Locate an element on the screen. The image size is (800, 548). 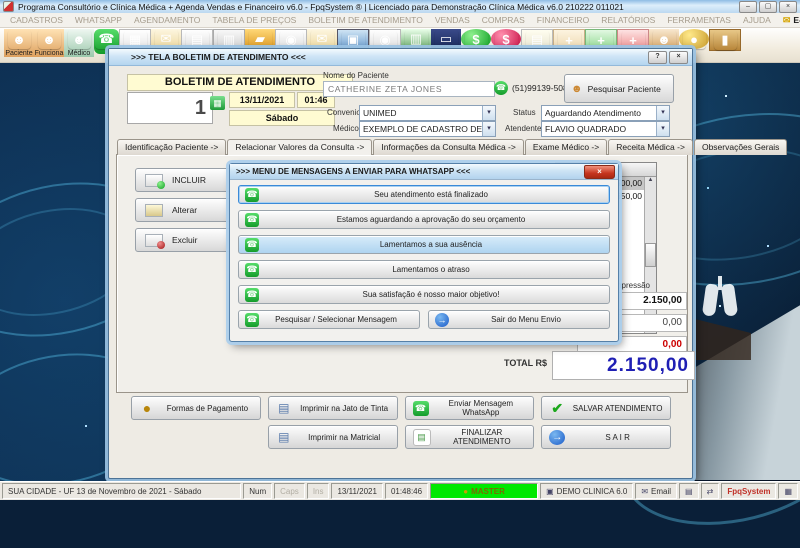
msg-satisfacao-button: ☎ Sua satisfação é nosso maior objetivo! is located at coordinates (424, 294).